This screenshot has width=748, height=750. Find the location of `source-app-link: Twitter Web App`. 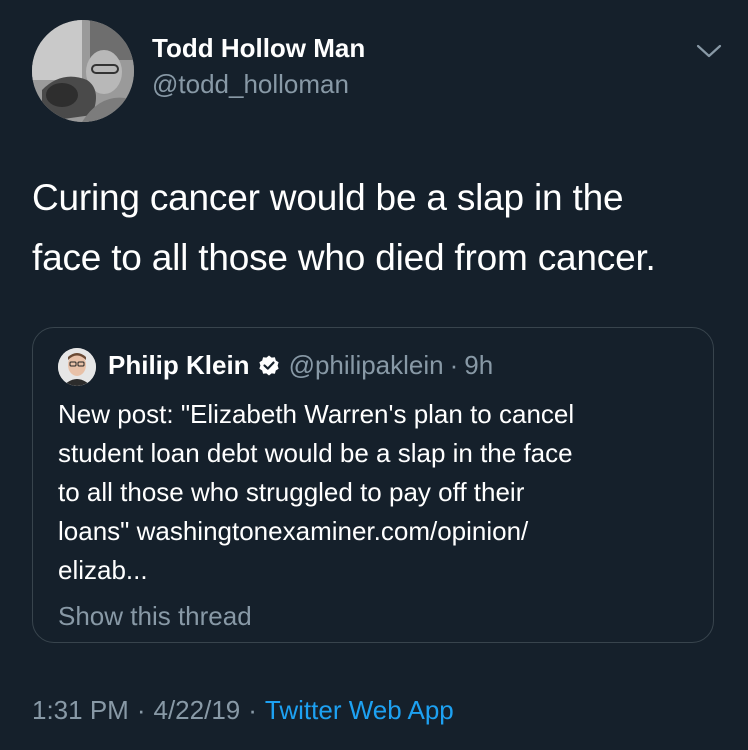

source-app-link: Twitter Web App is located at coordinates (359, 710).